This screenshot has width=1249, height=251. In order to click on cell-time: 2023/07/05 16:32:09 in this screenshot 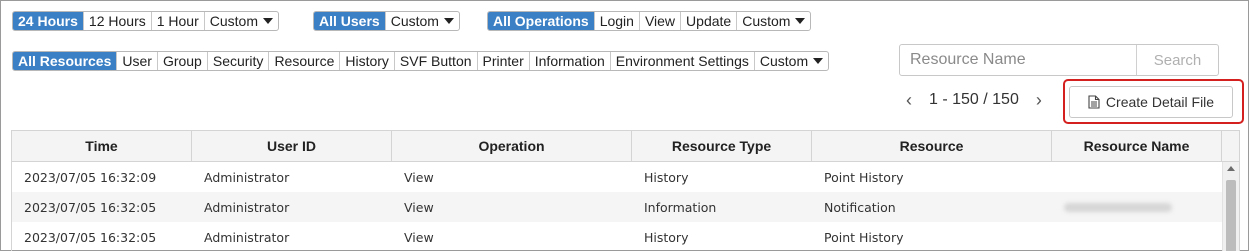, I will do `click(90, 177)`.